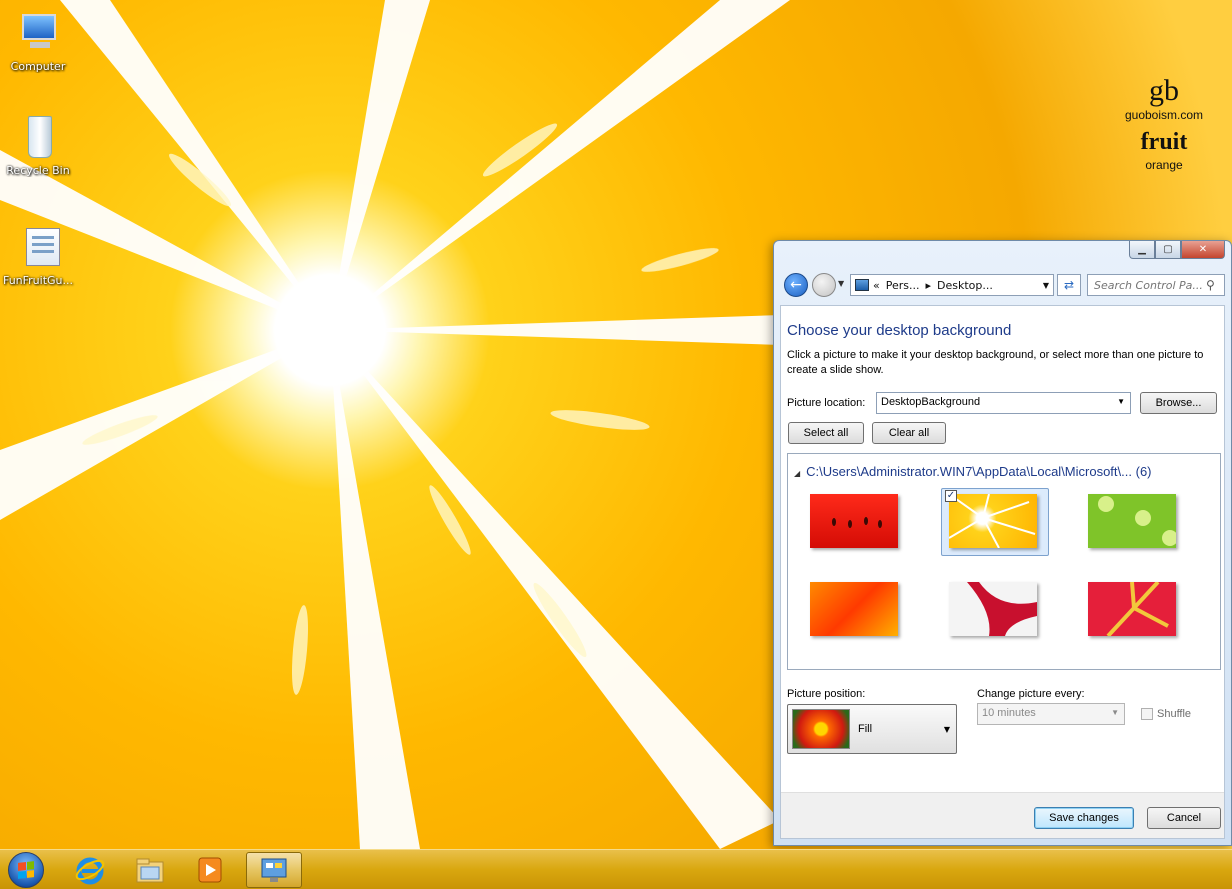 Image resolution: width=1232 pixels, height=889 pixels. I want to click on close-button: ✕, so click(1203, 250).